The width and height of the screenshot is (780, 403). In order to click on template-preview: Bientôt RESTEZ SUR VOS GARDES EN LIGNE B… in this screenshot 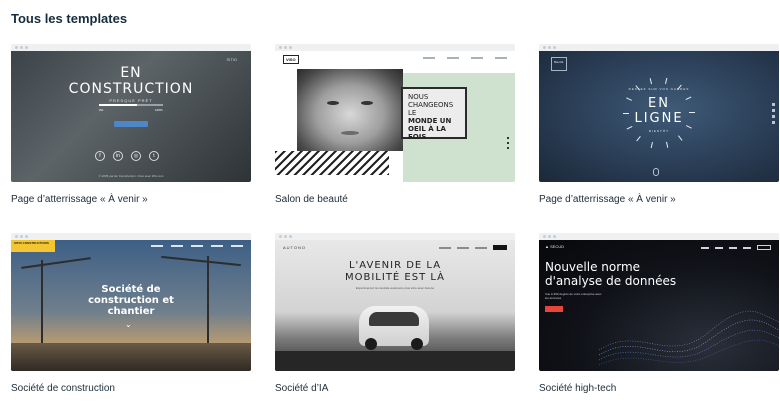, I will do `click(659, 113)`.